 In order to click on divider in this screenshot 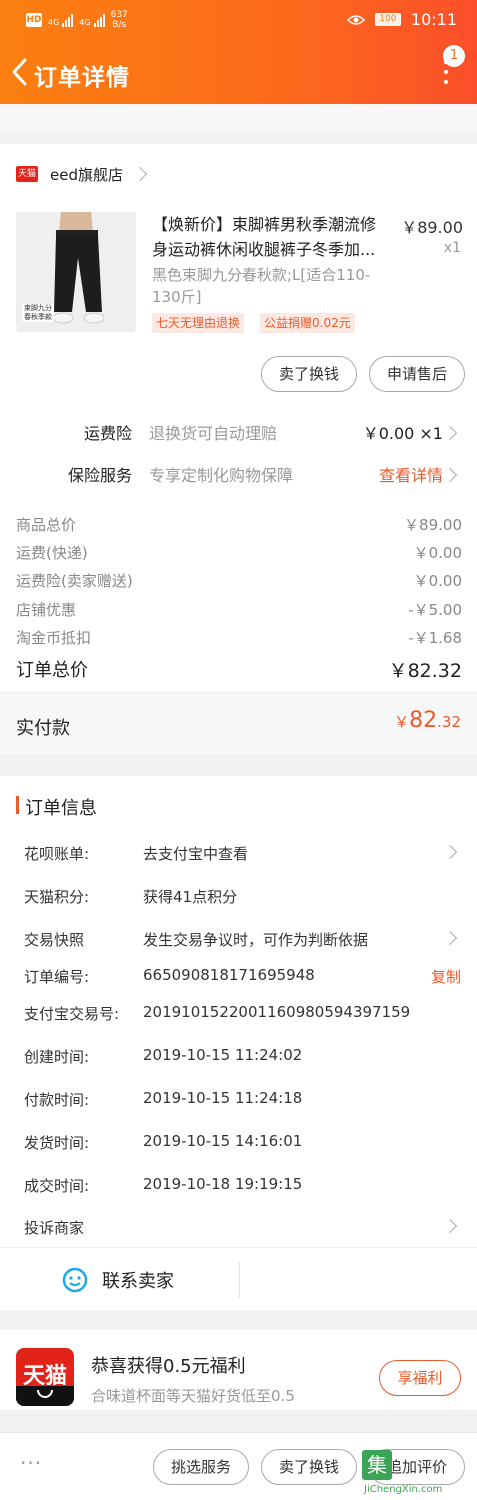, I will do `click(238, 1247)`.